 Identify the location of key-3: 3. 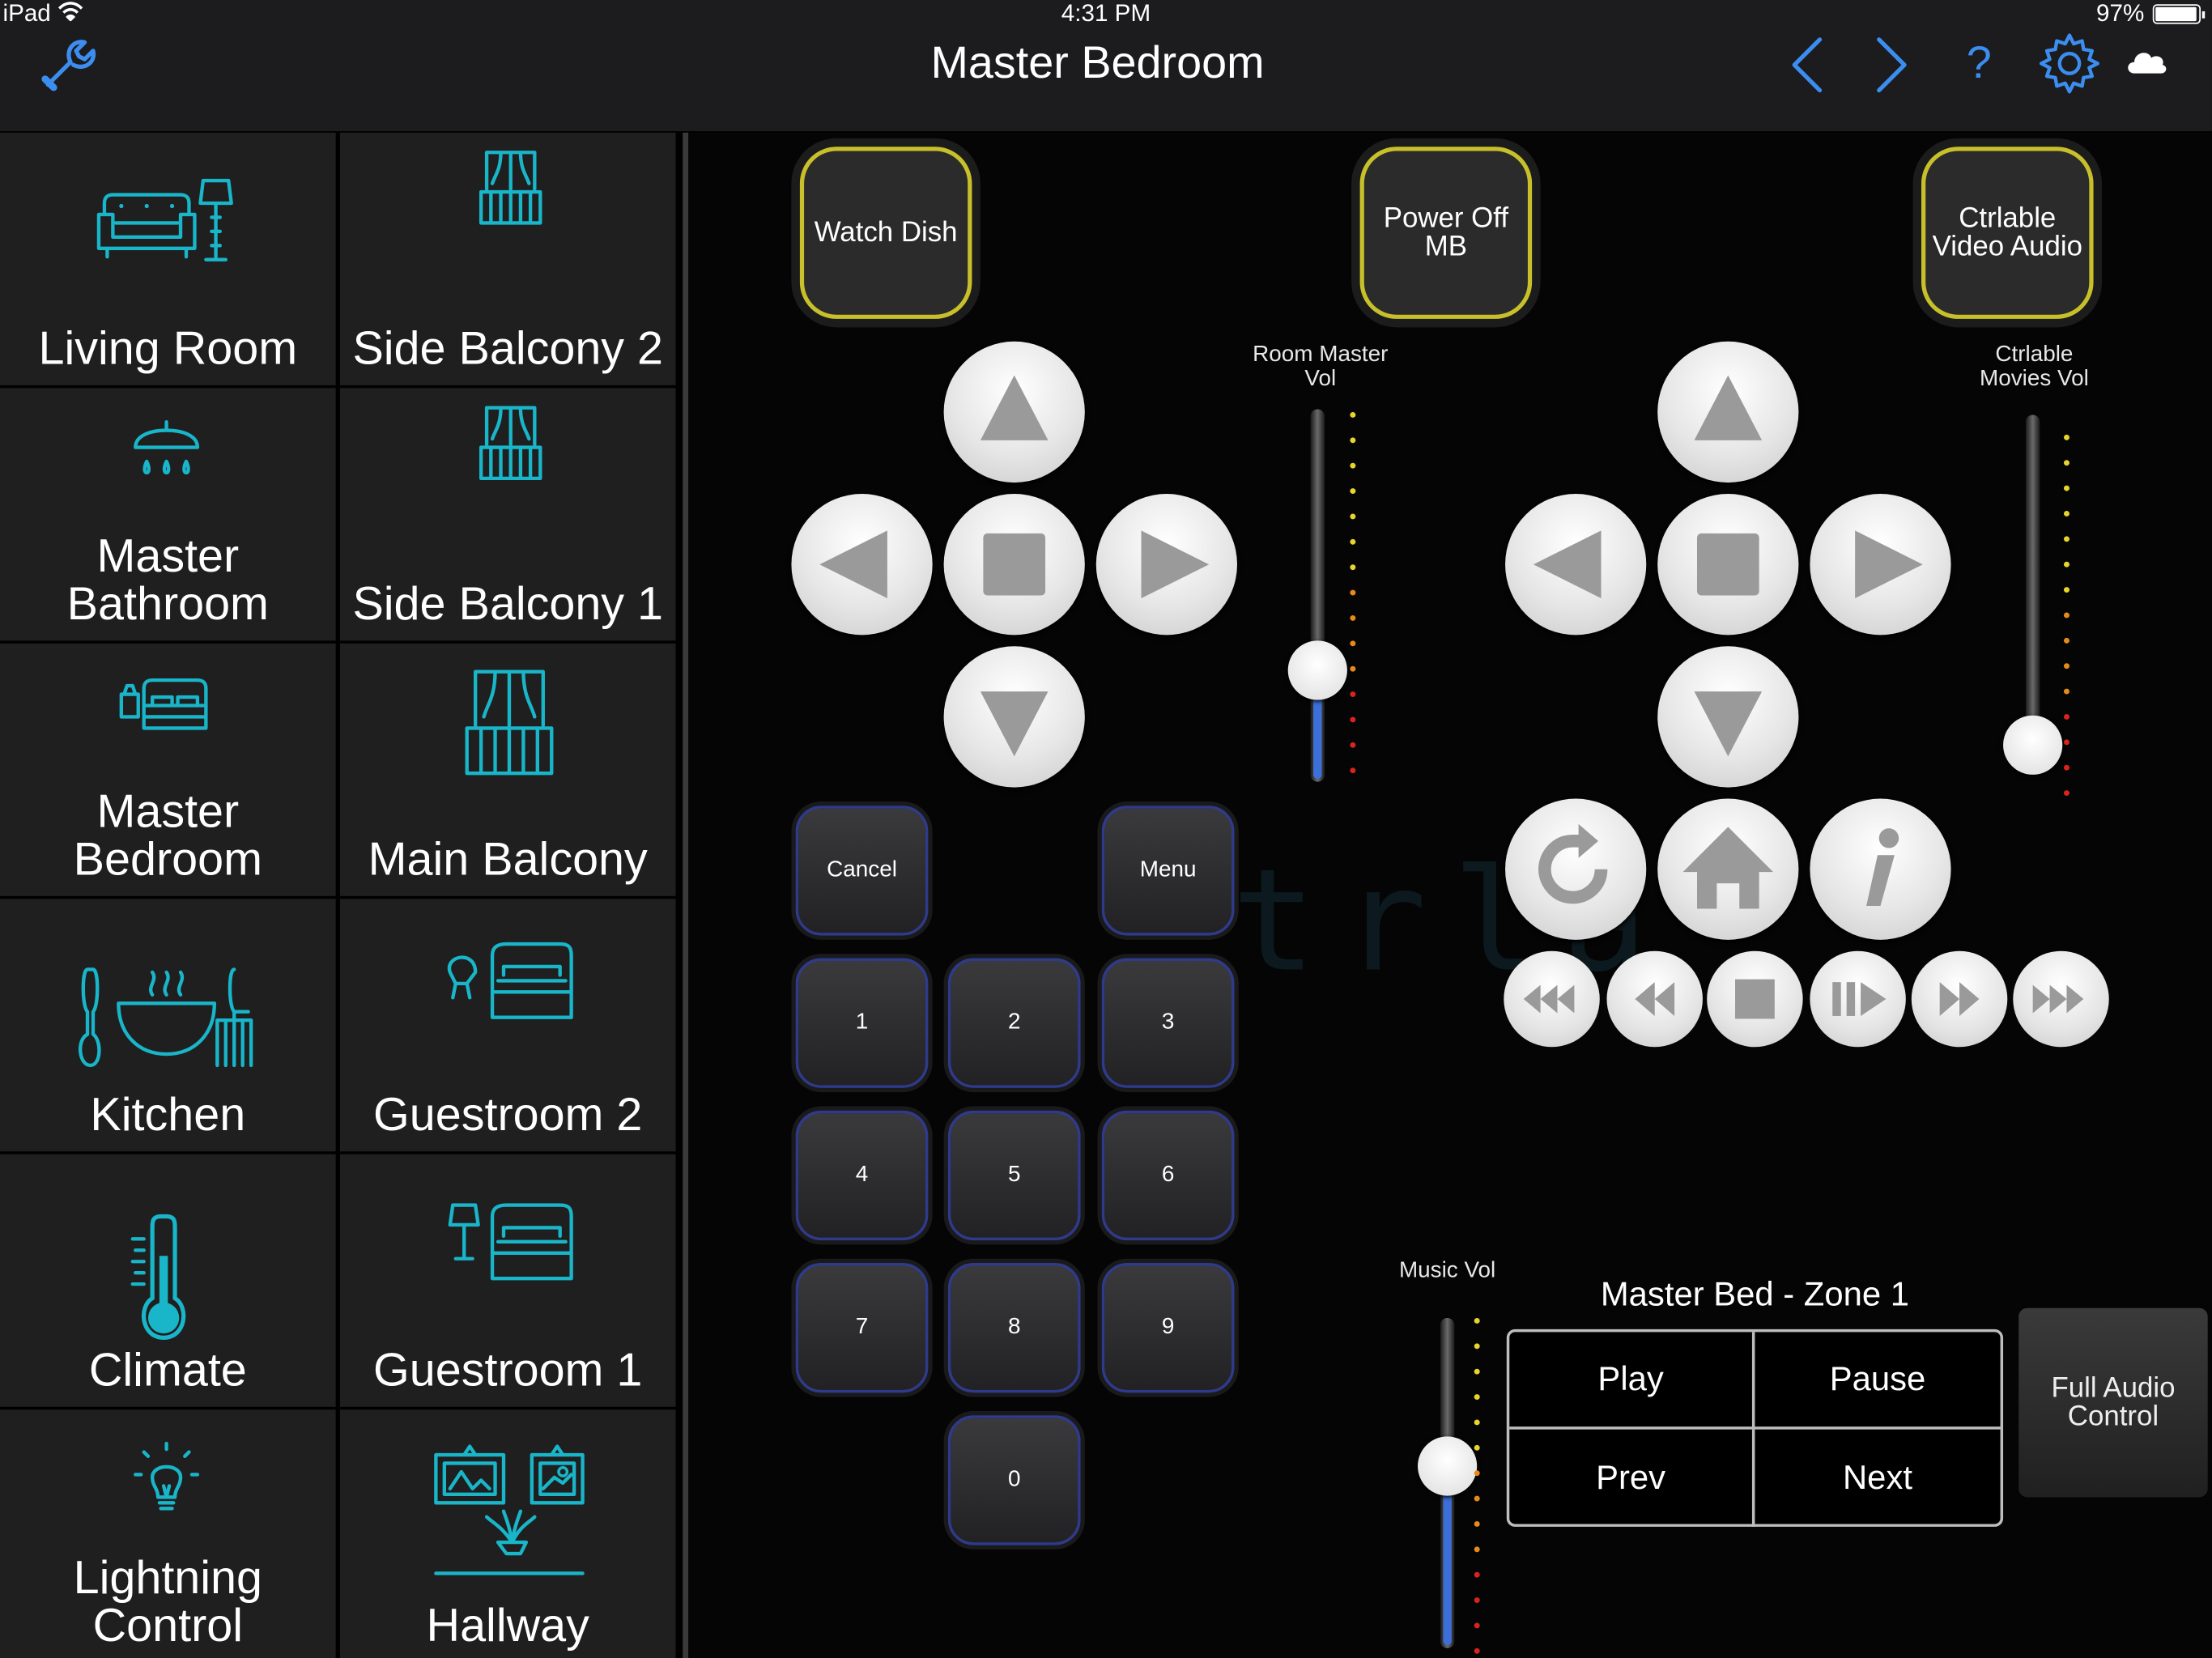
(1168, 1023).